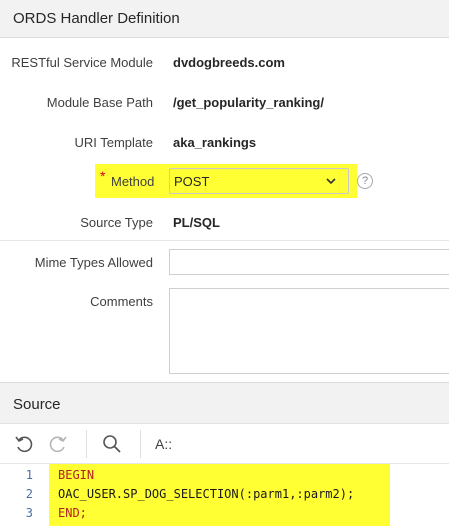 The width and height of the screenshot is (449, 529). I want to click on code-text: BEGIN, so click(76, 475).